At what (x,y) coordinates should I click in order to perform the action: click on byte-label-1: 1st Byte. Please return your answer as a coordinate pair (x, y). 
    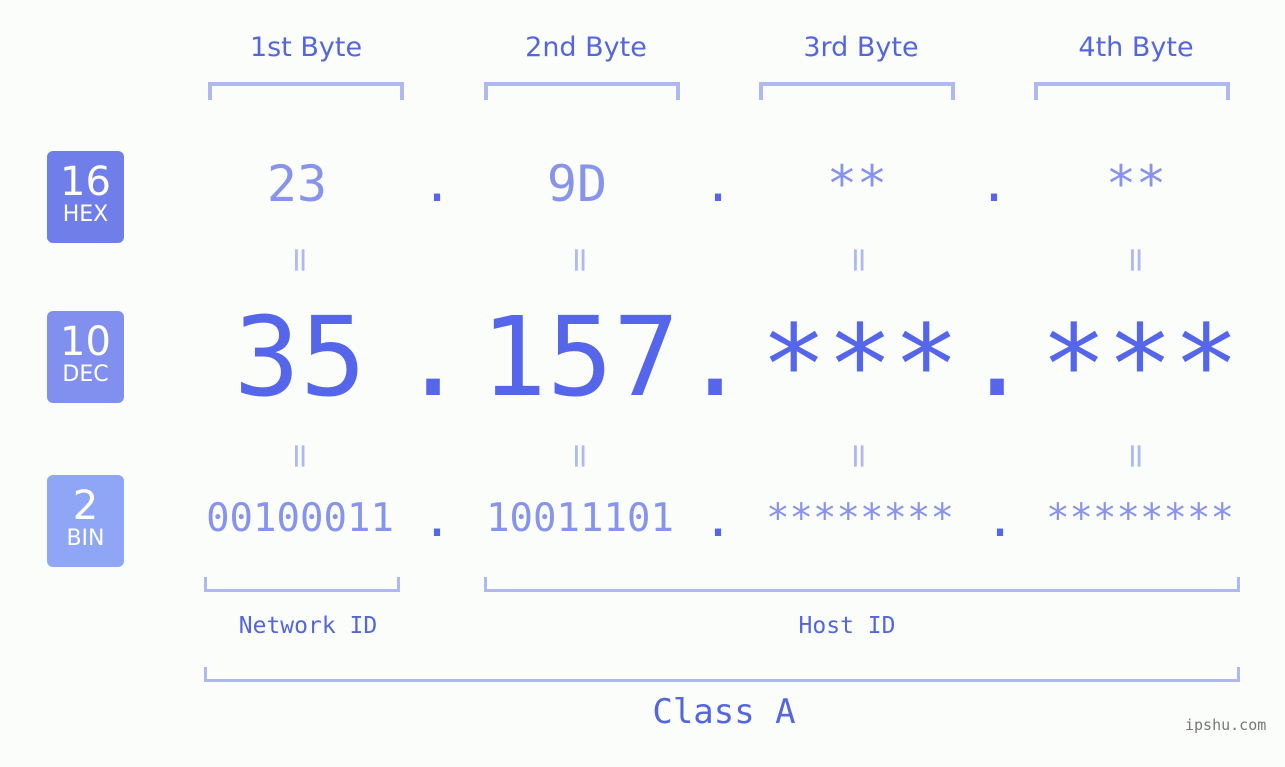
    Looking at the image, I should click on (306, 47).